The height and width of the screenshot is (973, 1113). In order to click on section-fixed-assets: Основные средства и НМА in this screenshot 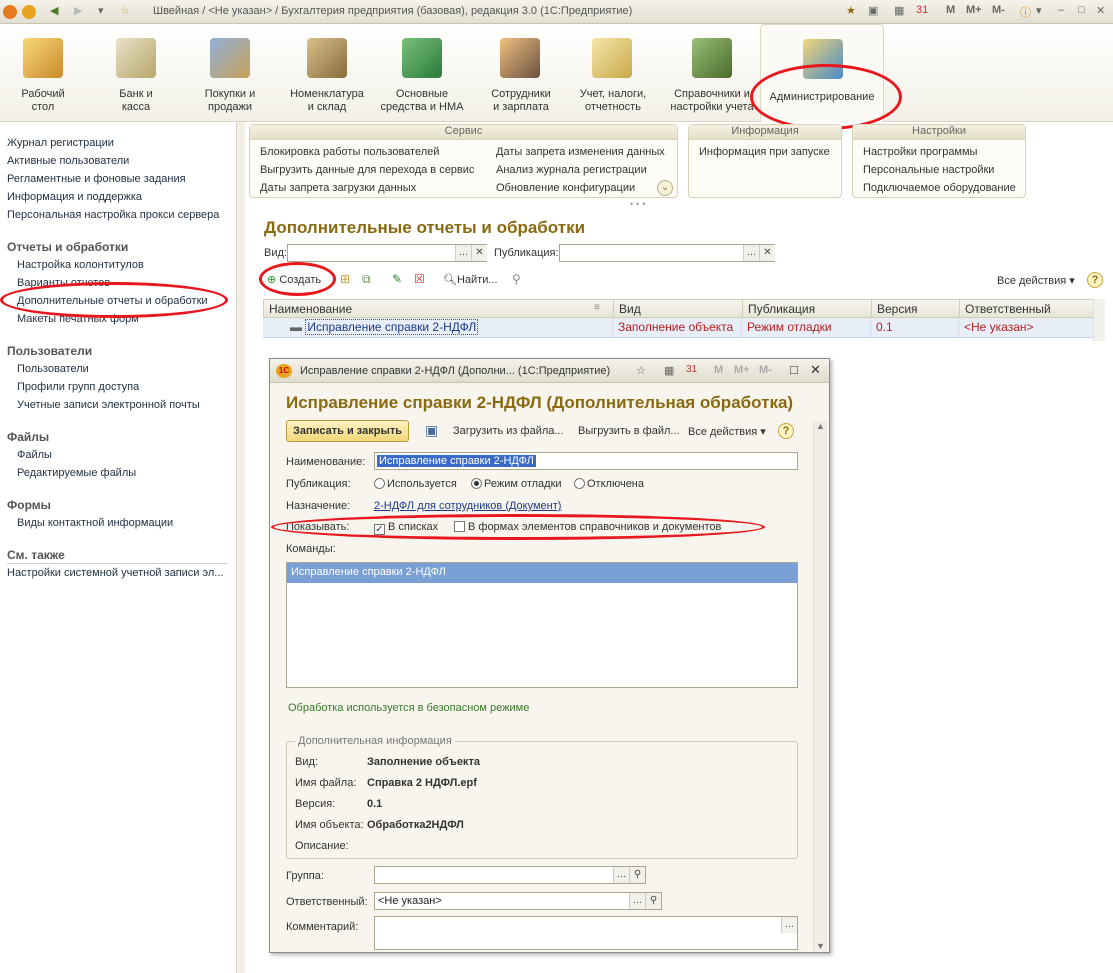, I will do `click(422, 73)`.